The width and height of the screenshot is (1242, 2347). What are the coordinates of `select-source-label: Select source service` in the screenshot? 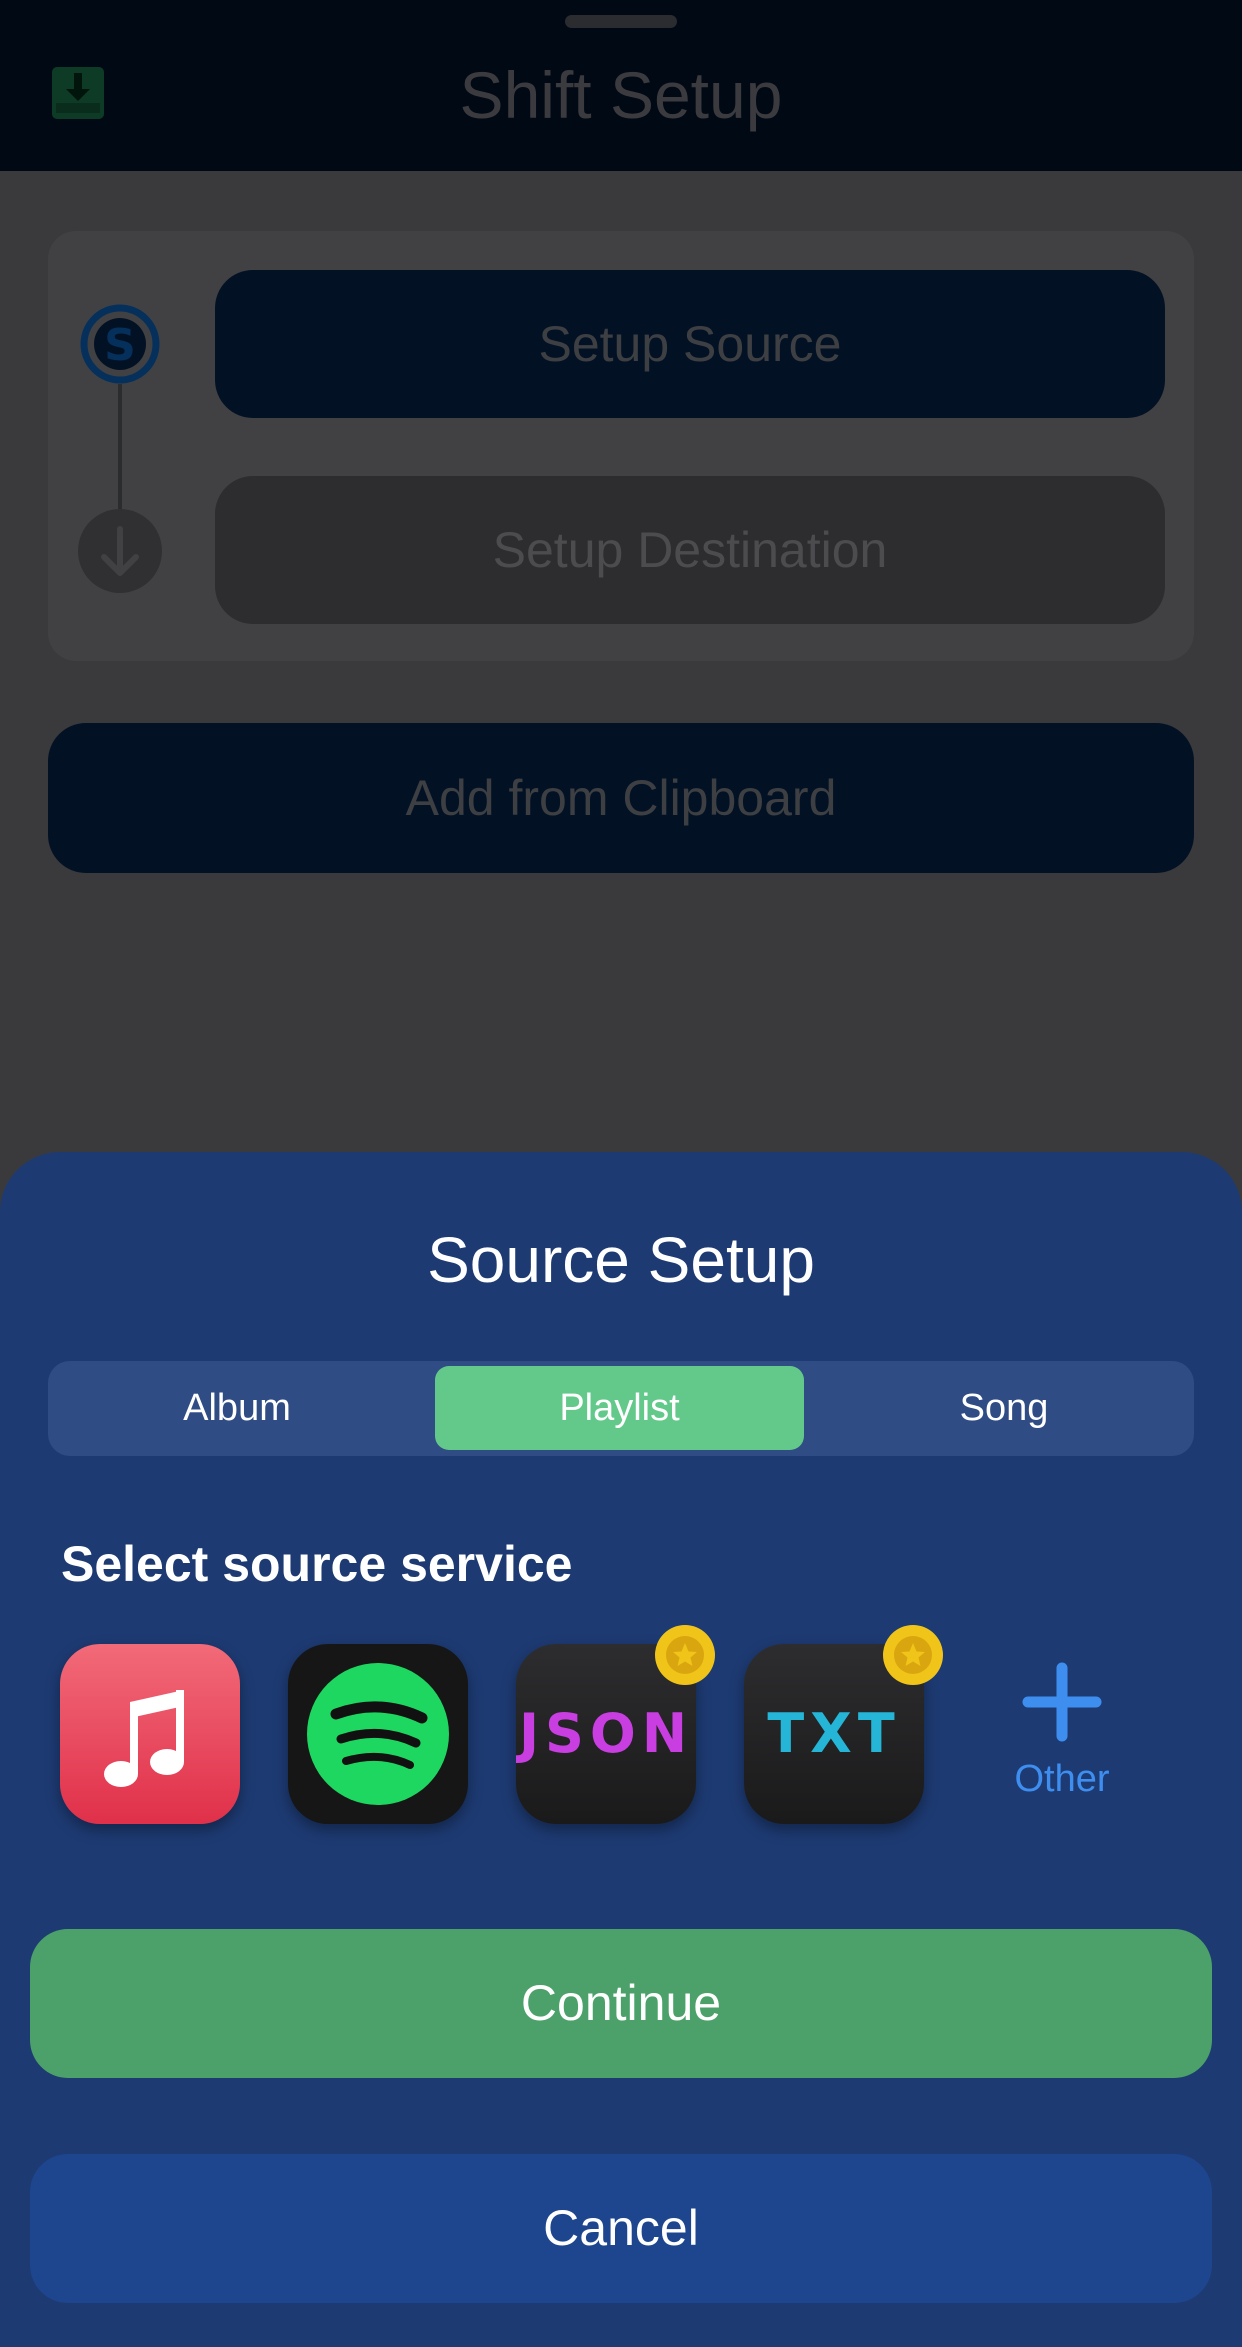 It's located at (317, 1564).